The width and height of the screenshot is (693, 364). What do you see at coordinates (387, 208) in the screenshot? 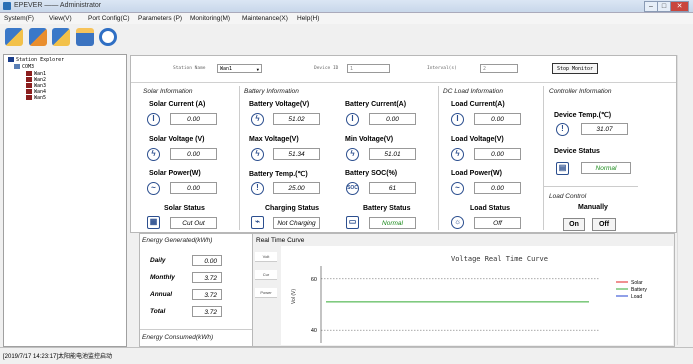
I see `battery-status-label: Battery Status` at bounding box center [387, 208].